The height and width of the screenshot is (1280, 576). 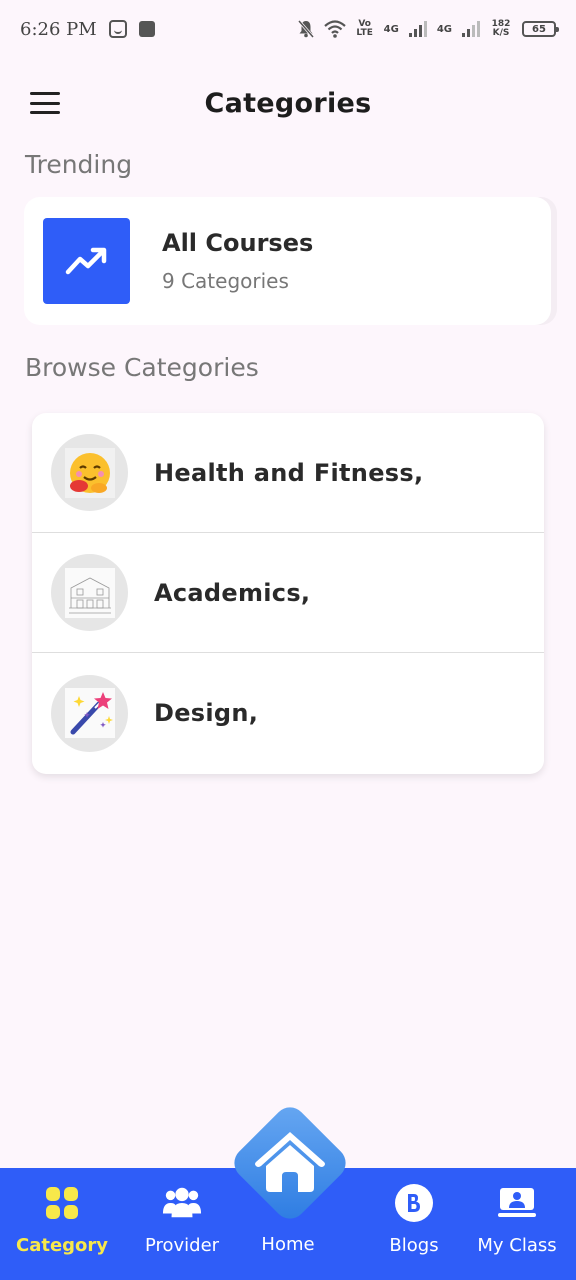 What do you see at coordinates (305, 29) in the screenshot?
I see `mute-bell-icon` at bounding box center [305, 29].